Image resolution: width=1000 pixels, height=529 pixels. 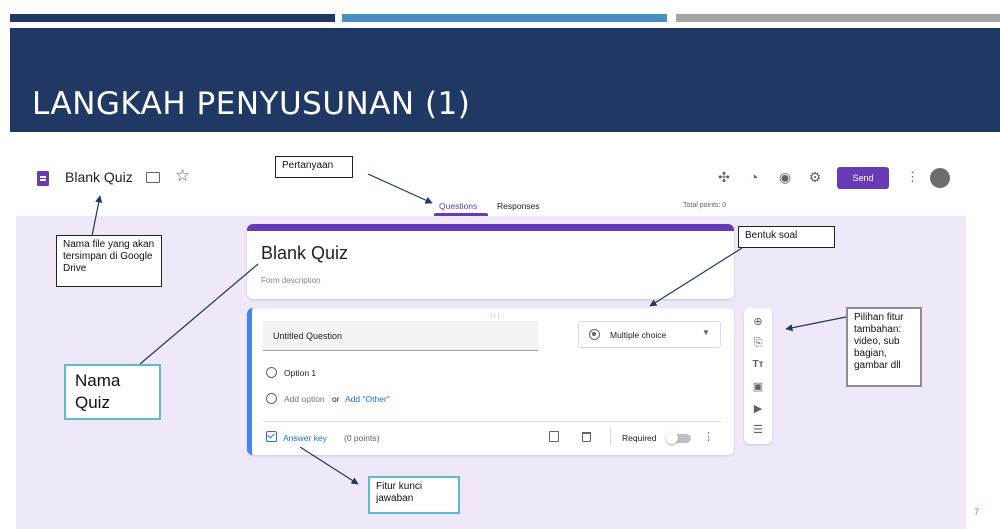 What do you see at coordinates (758, 387) in the screenshot?
I see `add-image-icon: ▣` at bounding box center [758, 387].